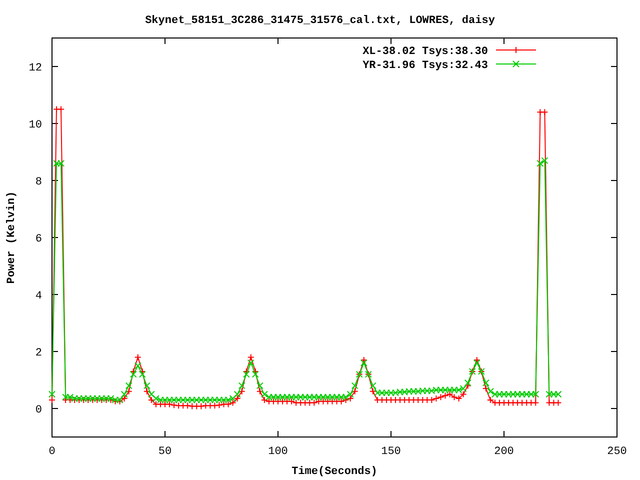  I want to click on legend-label: XL-38.02 Tsys:38.30, so click(425, 52).